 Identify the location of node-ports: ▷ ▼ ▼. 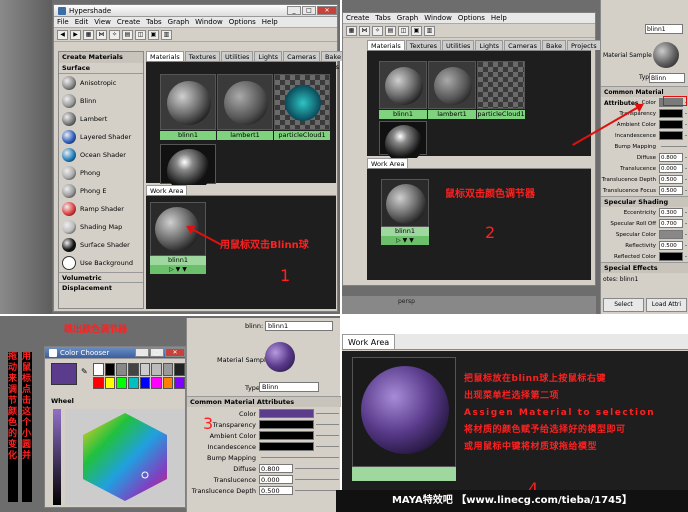
(405, 240).